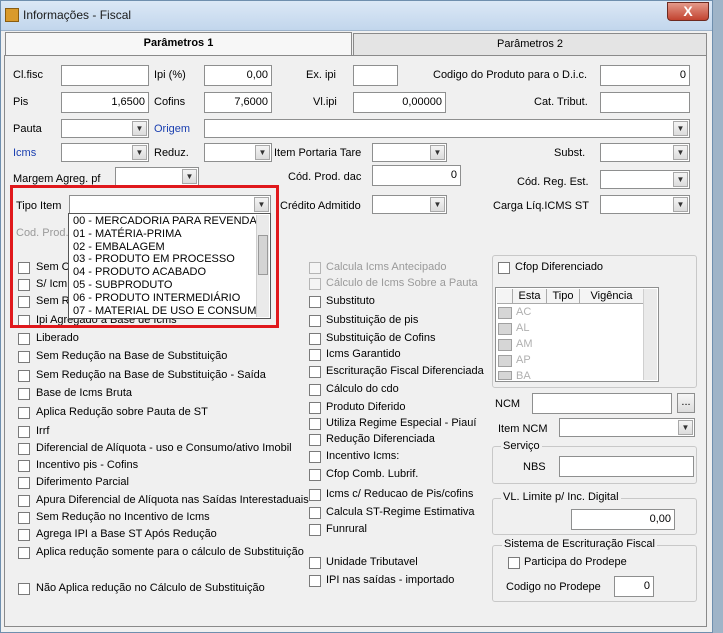 The image size is (723, 633). What do you see at coordinates (43, 431) in the screenshot?
I see `checkbox-label: Irrf` at bounding box center [43, 431].